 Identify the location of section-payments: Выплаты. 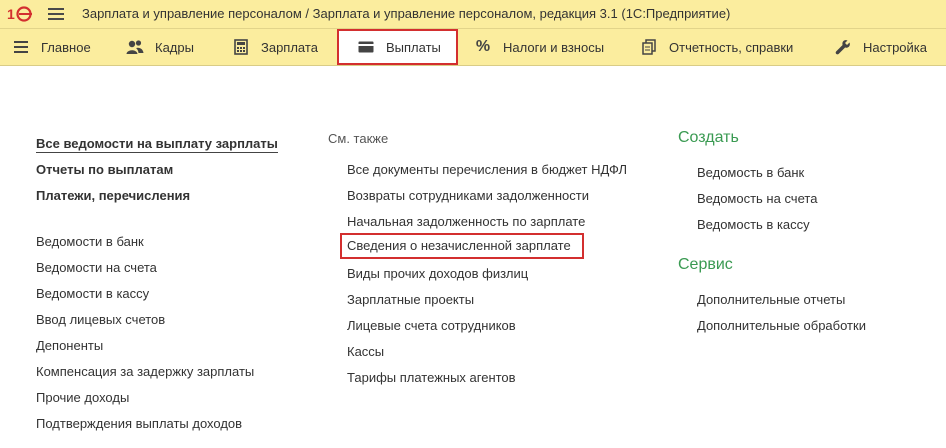
(397, 47).